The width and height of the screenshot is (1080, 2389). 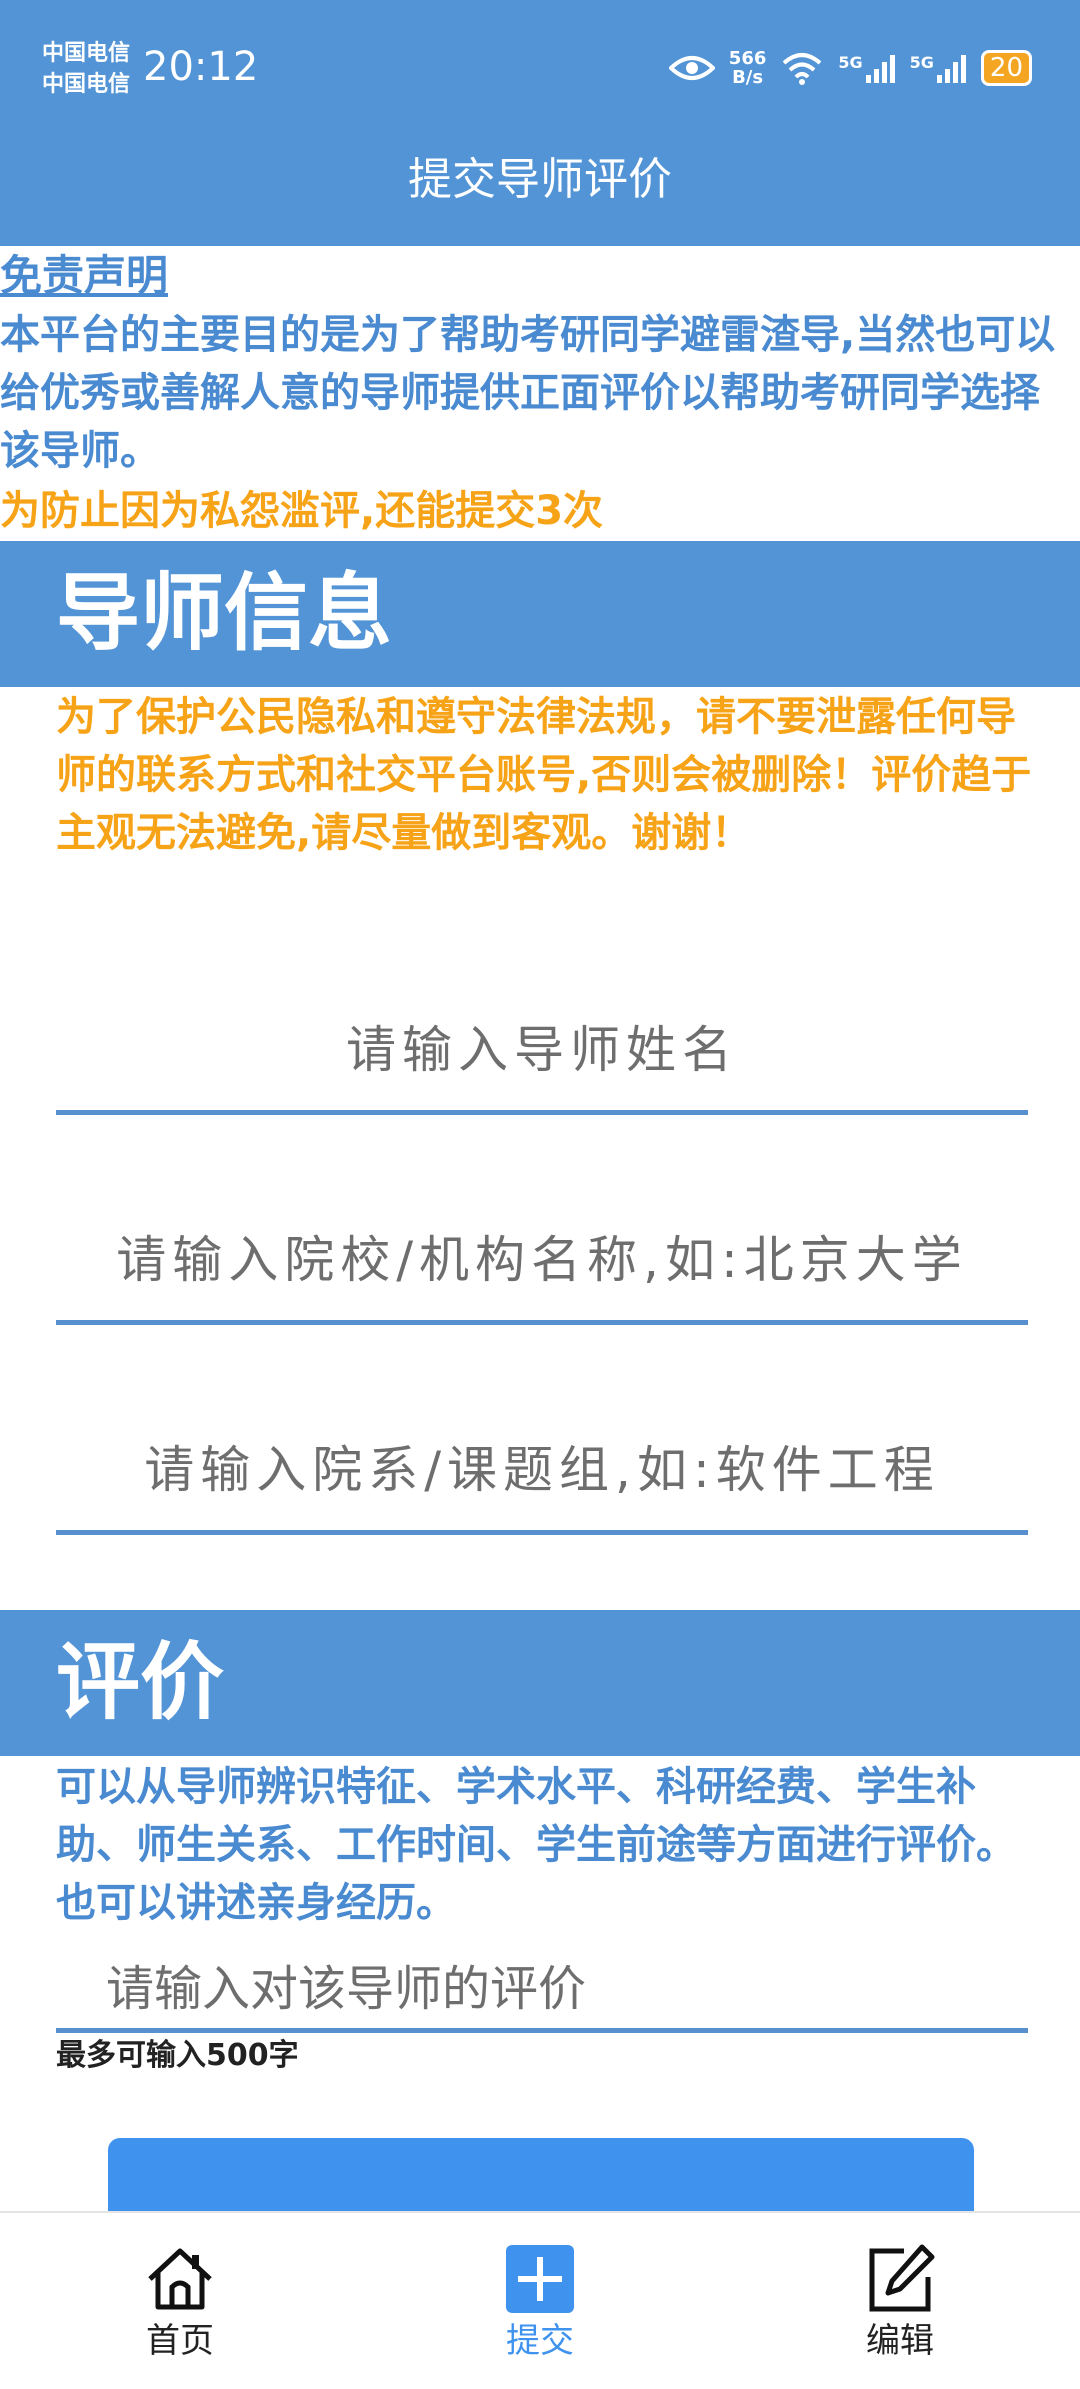 I want to click on nav-submit: 提交, so click(x=540, y=2303).